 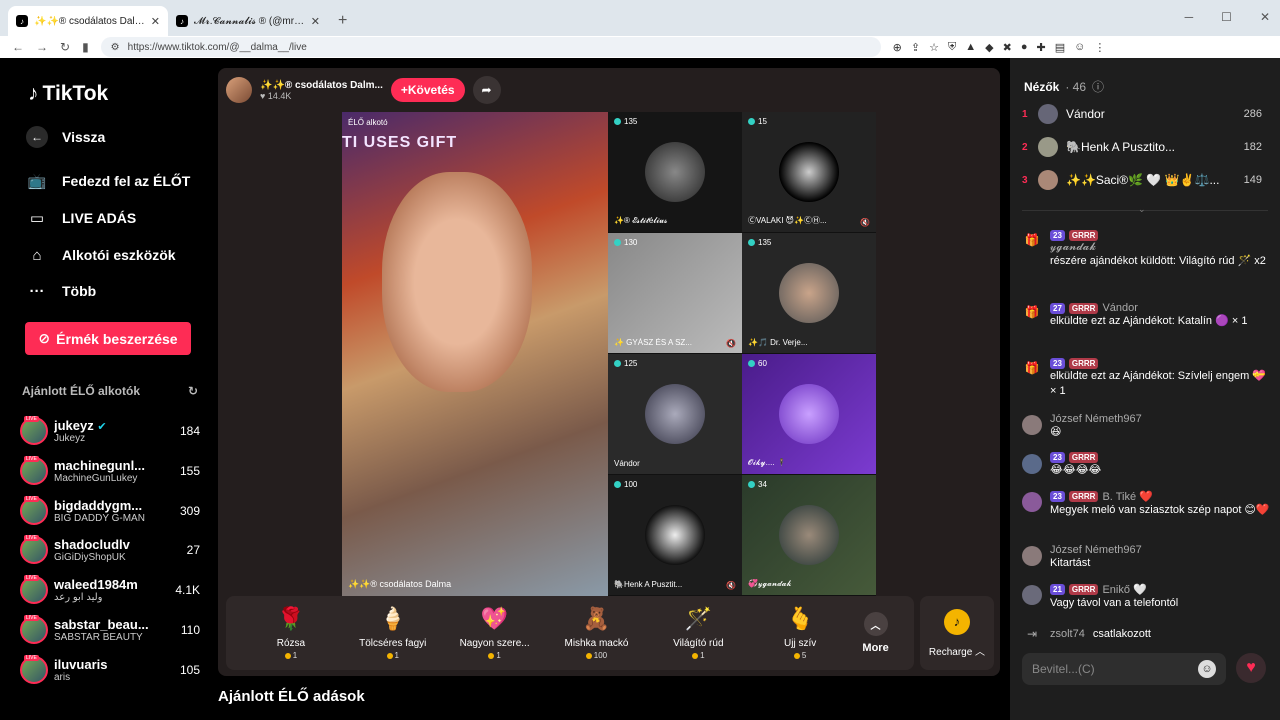 What do you see at coordinates (1127, 496) in the screenshot?
I see `chat-username: B. Tiké ❤️` at bounding box center [1127, 496].